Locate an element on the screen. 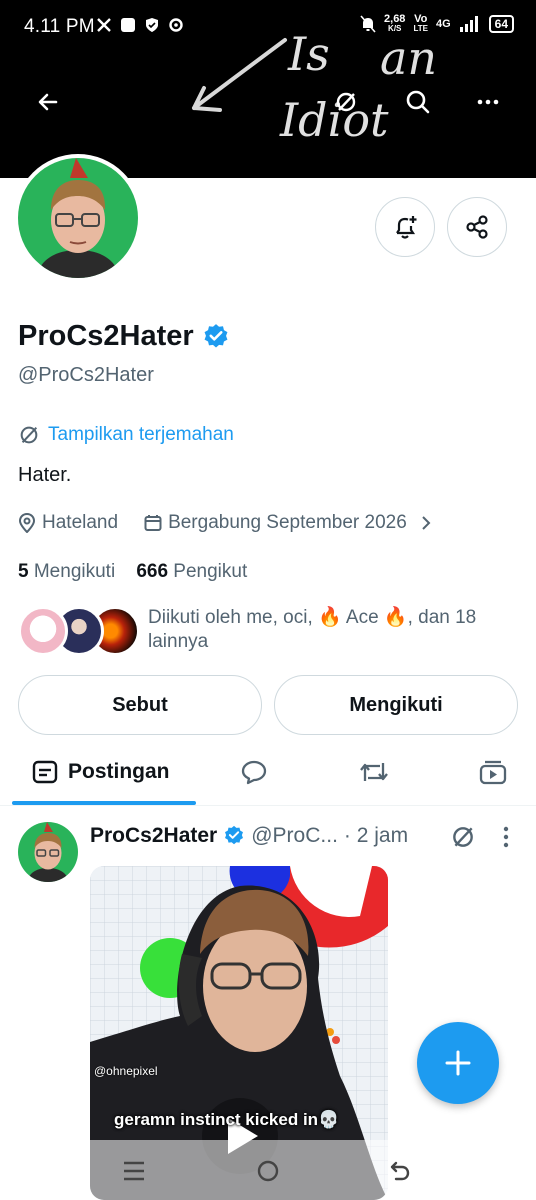 The width and height of the screenshot is (536, 1200). posts-icon is located at coordinates (45, 772).